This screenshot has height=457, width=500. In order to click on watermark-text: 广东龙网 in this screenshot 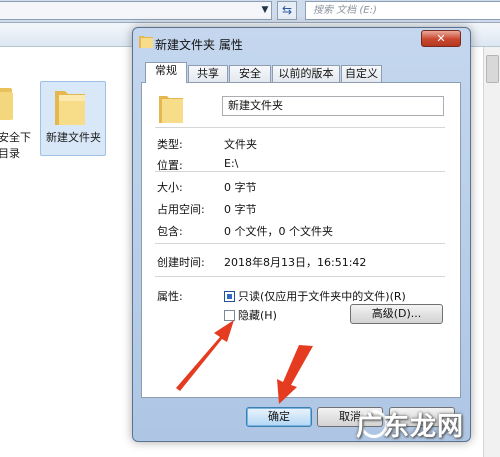, I will do `click(410, 427)`.